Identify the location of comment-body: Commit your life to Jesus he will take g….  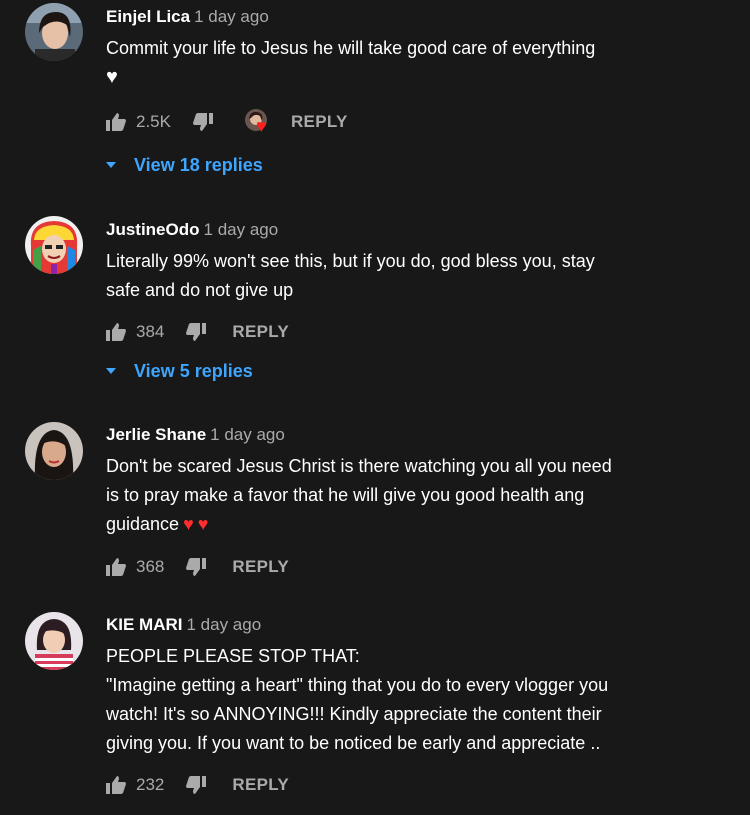
(351, 48).